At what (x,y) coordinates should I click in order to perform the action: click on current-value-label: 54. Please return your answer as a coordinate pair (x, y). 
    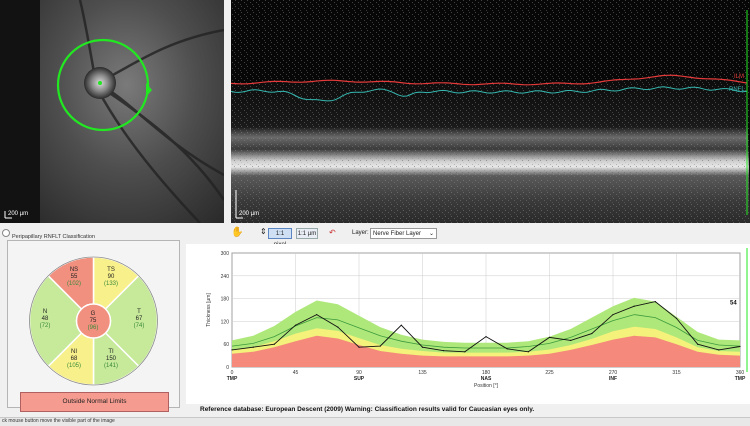
    Looking at the image, I should click on (733, 303).